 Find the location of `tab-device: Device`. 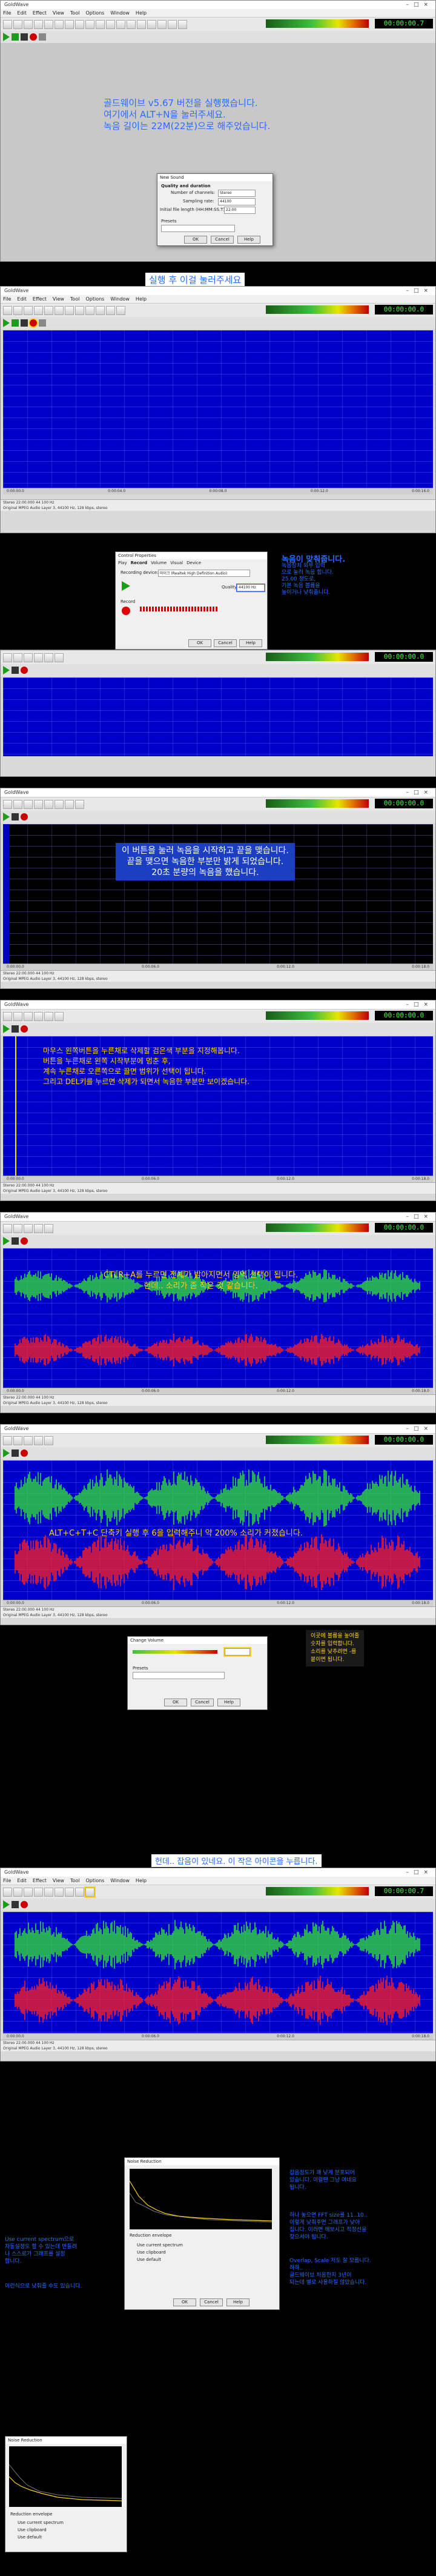

tab-device: Device is located at coordinates (194, 563).